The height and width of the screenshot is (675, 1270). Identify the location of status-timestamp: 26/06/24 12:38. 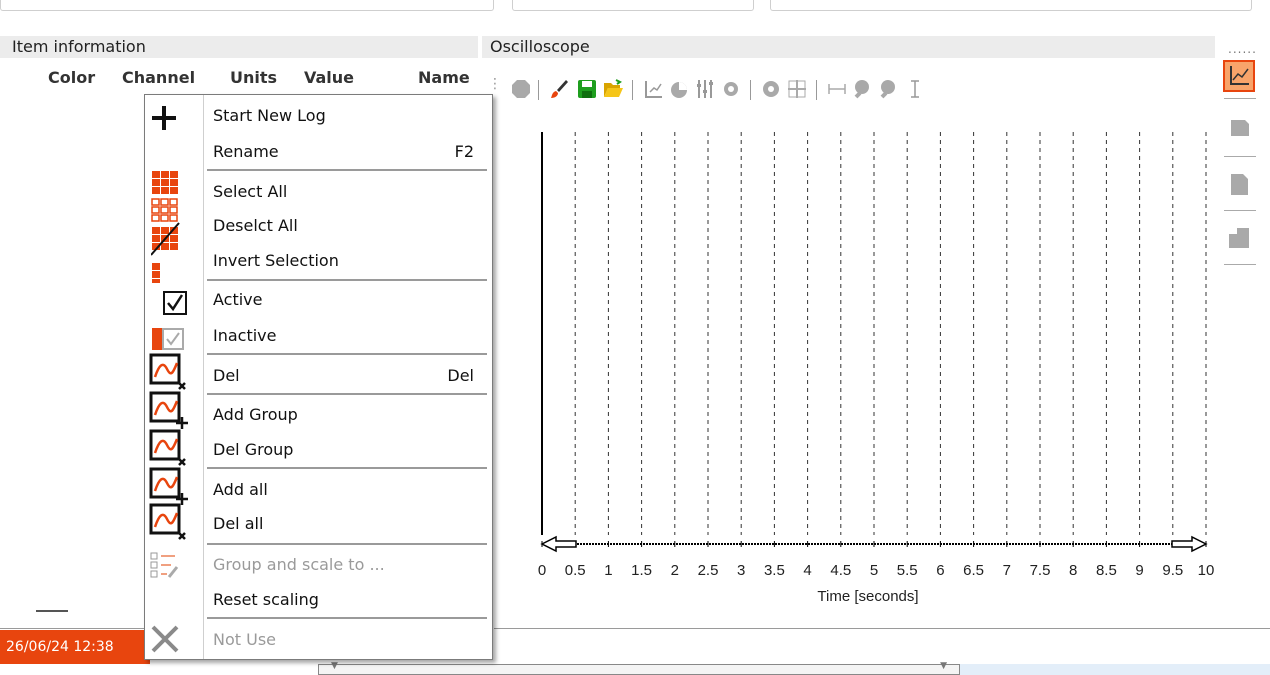
(75, 647).